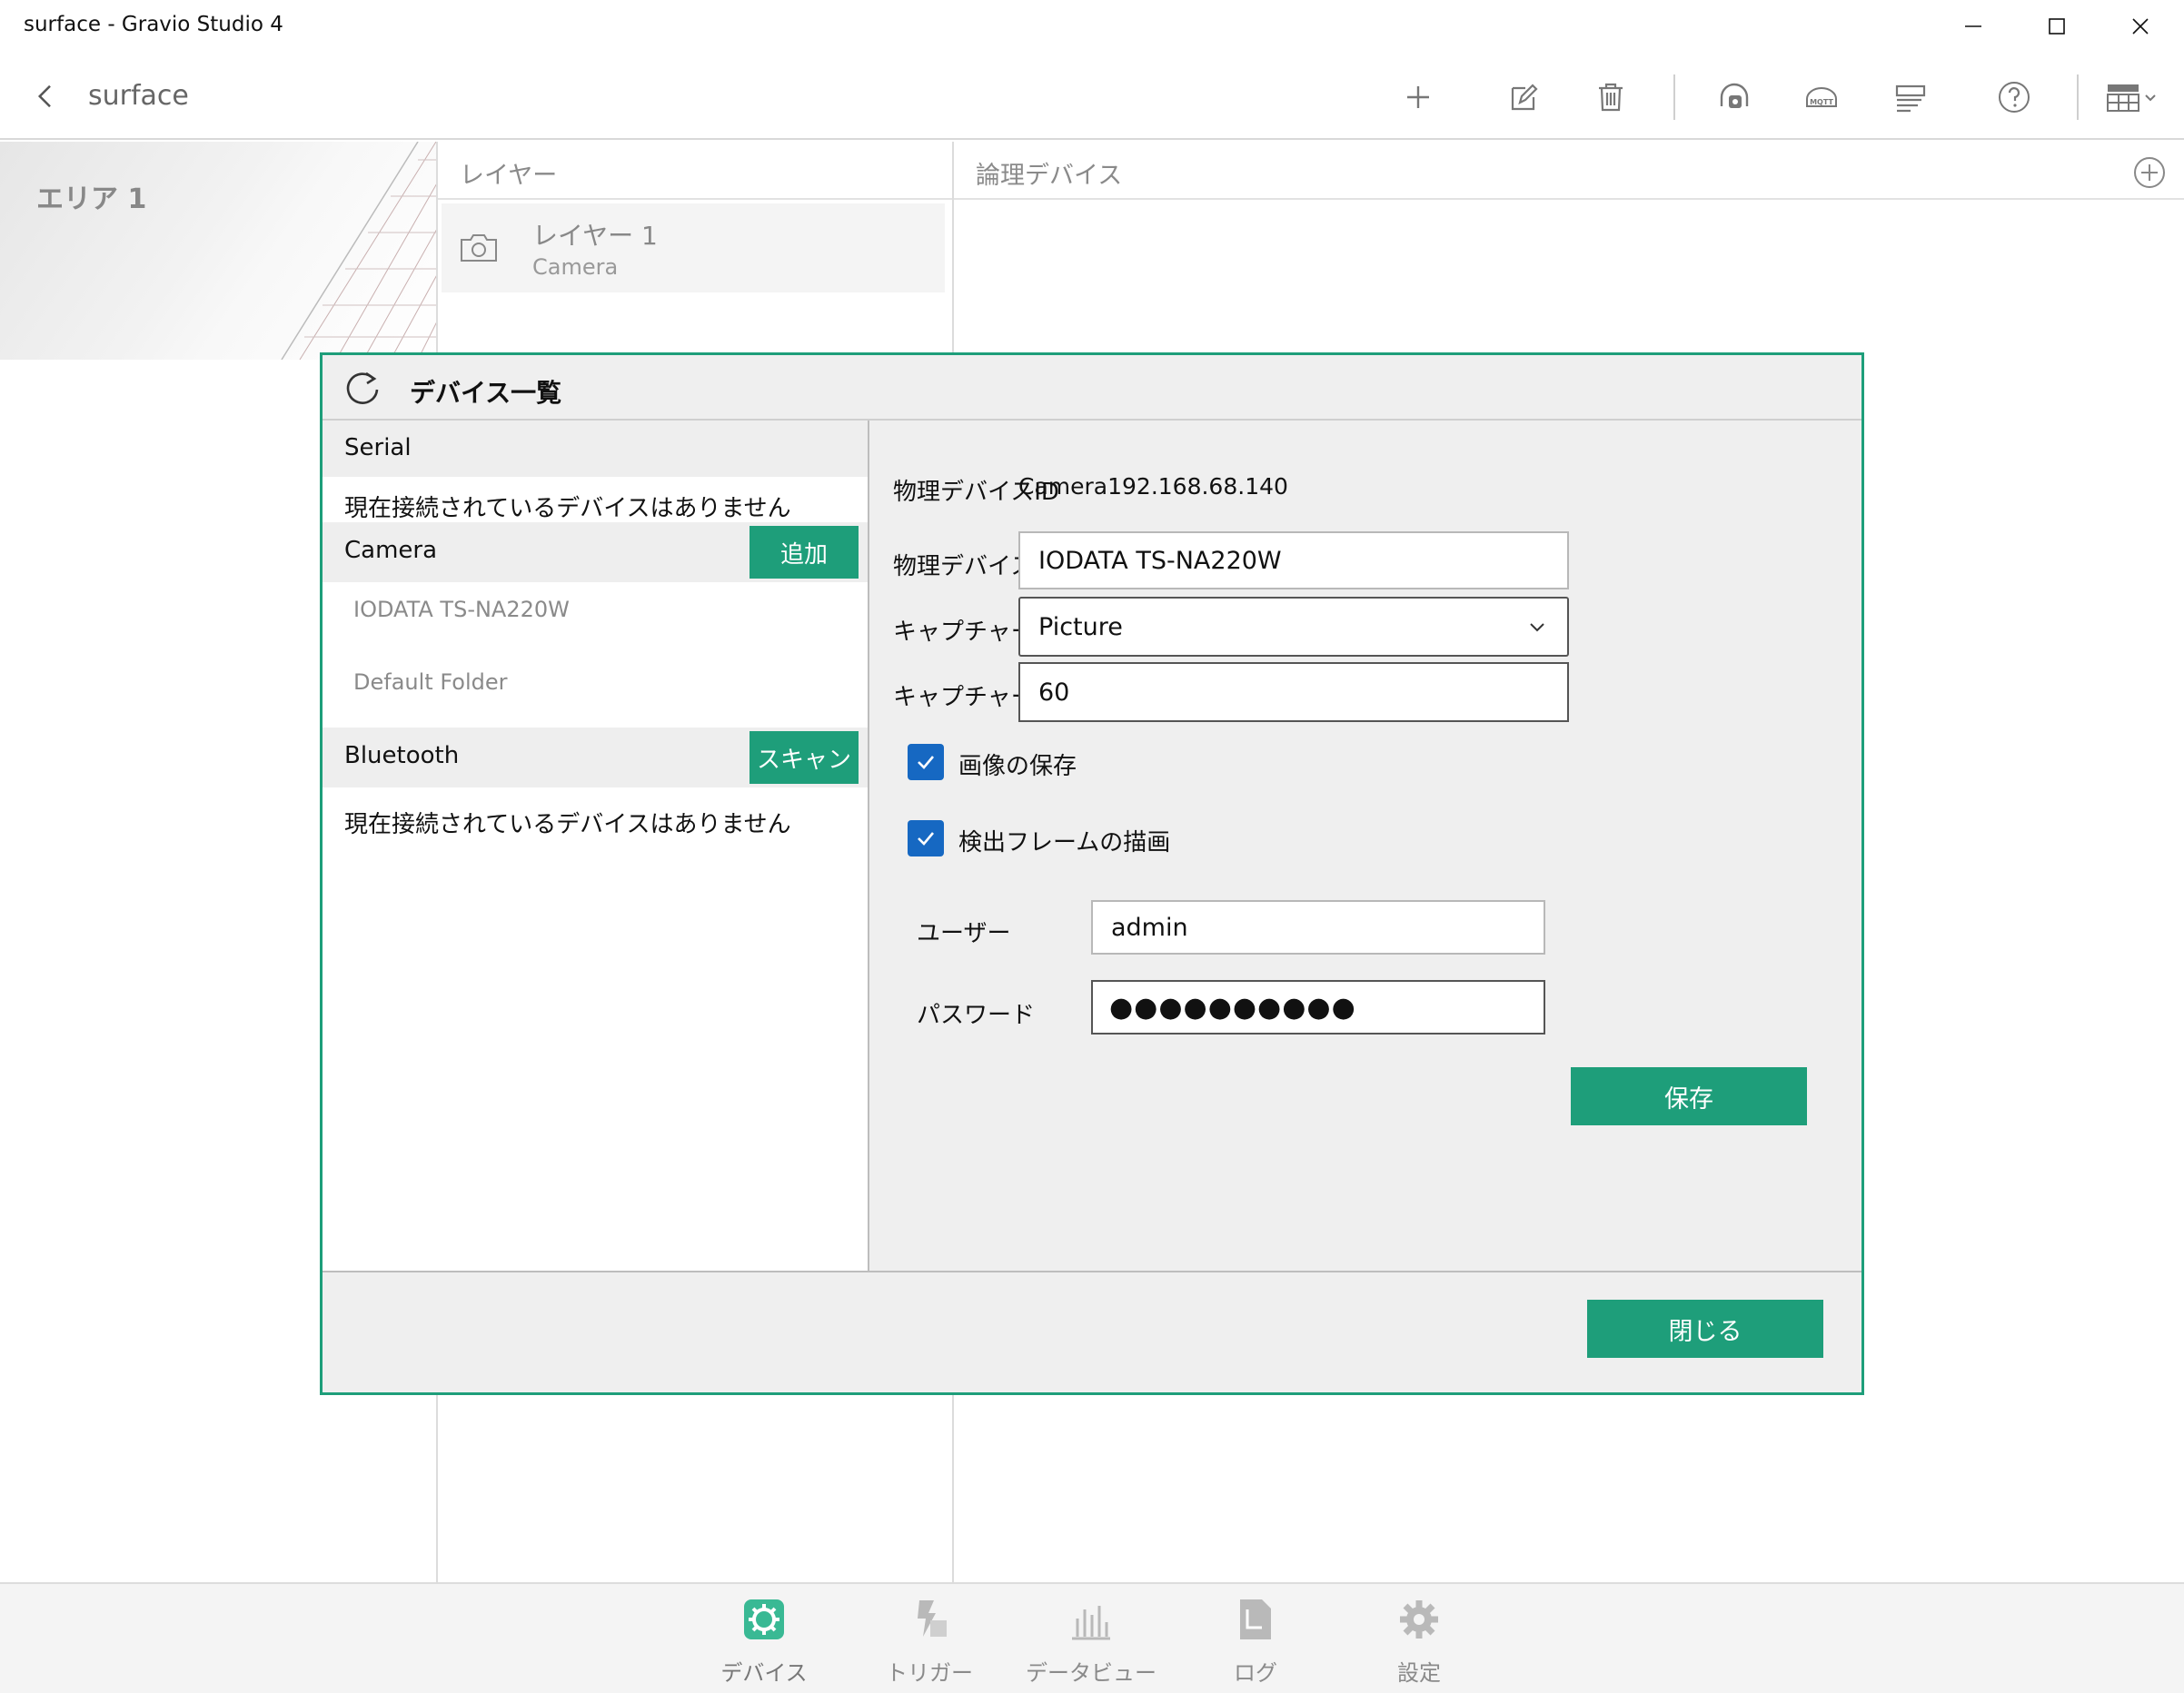 The height and width of the screenshot is (1693, 2184). What do you see at coordinates (402, 755) in the screenshot?
I see `category-title: Bluetooth` at bounding box center [402, 755].